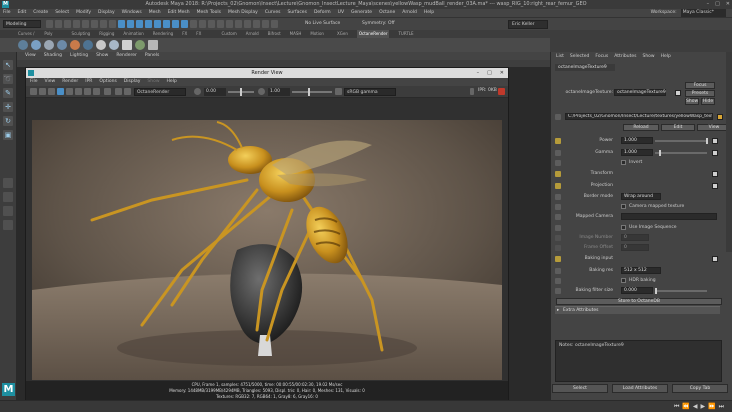 The width and height of the screenshot is (732, 412). Describe the element at coordinates (623, 280) in the screenshot. I see `hdr-baking-checkbox` at that location.